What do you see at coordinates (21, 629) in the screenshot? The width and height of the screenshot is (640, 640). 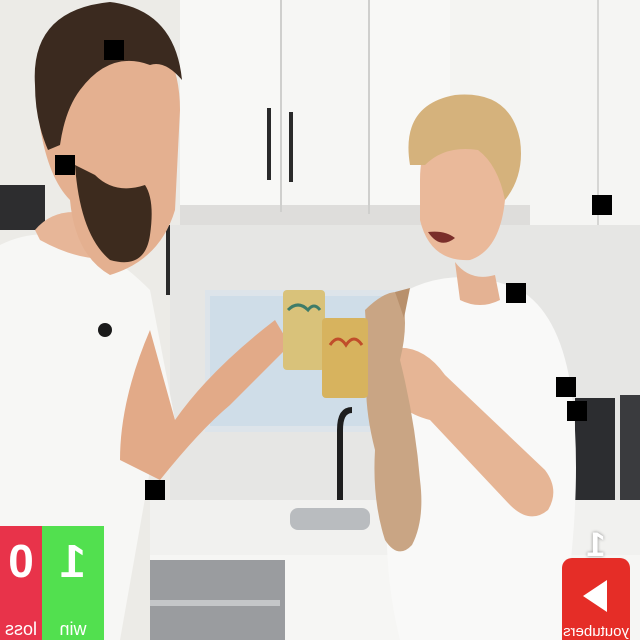 I see `loss-label: loss` at bounding box center [21, 629].